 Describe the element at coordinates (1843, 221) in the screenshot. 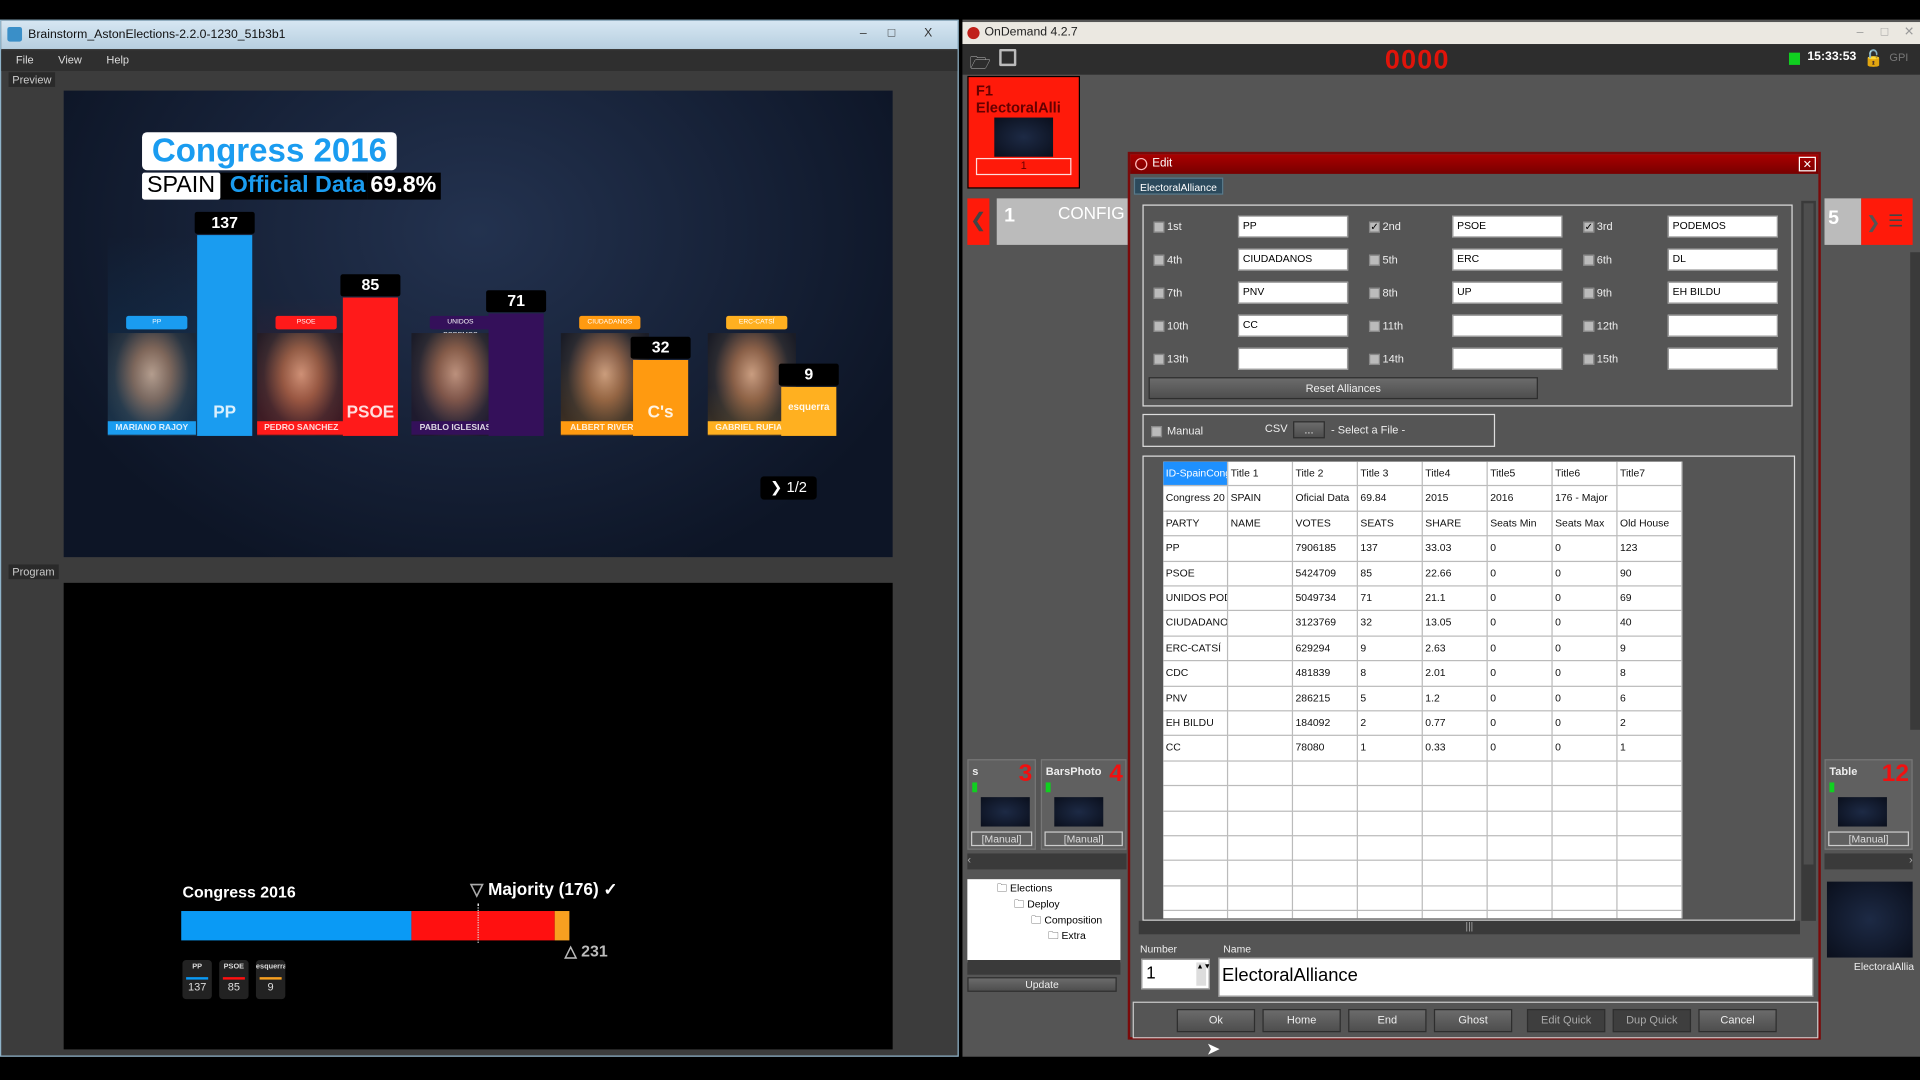

I see `tile-5: 5` at that location.